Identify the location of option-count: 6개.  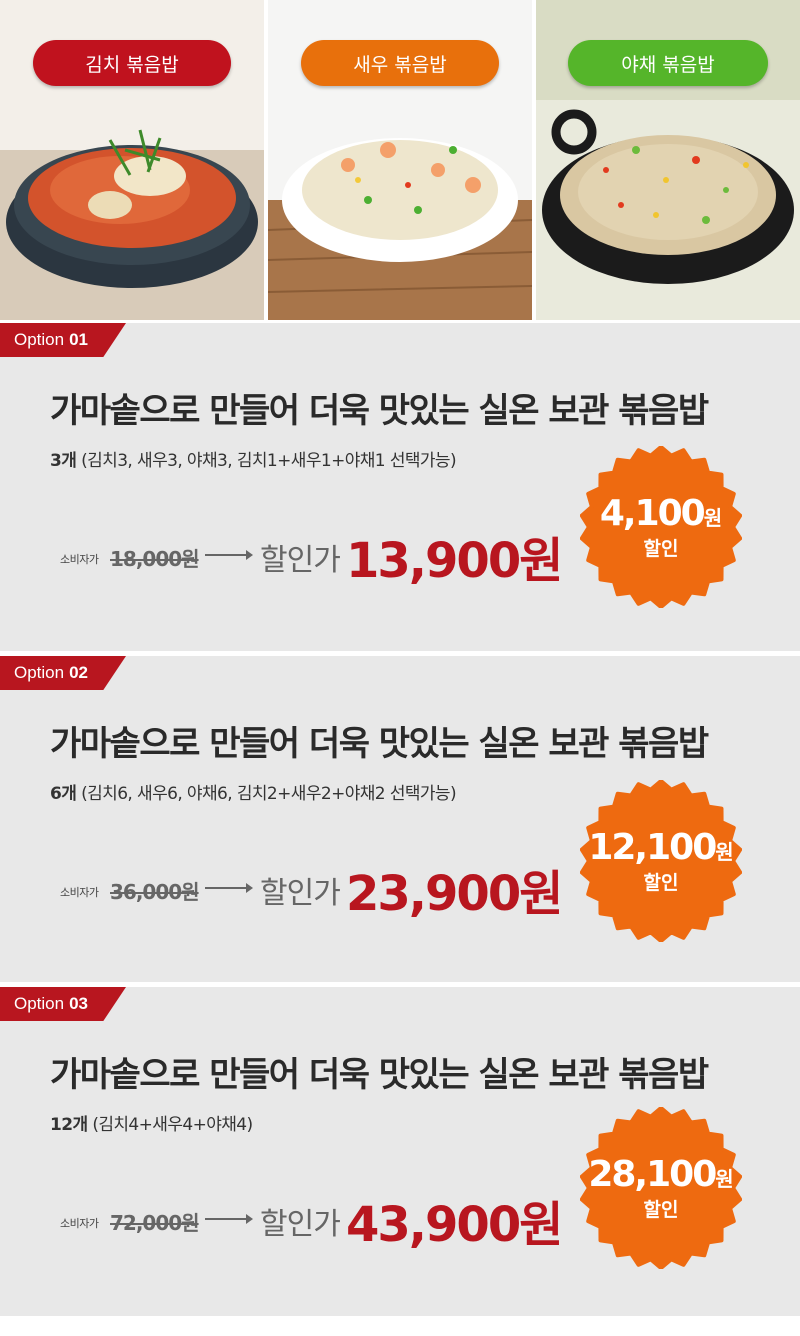
(63, 794).